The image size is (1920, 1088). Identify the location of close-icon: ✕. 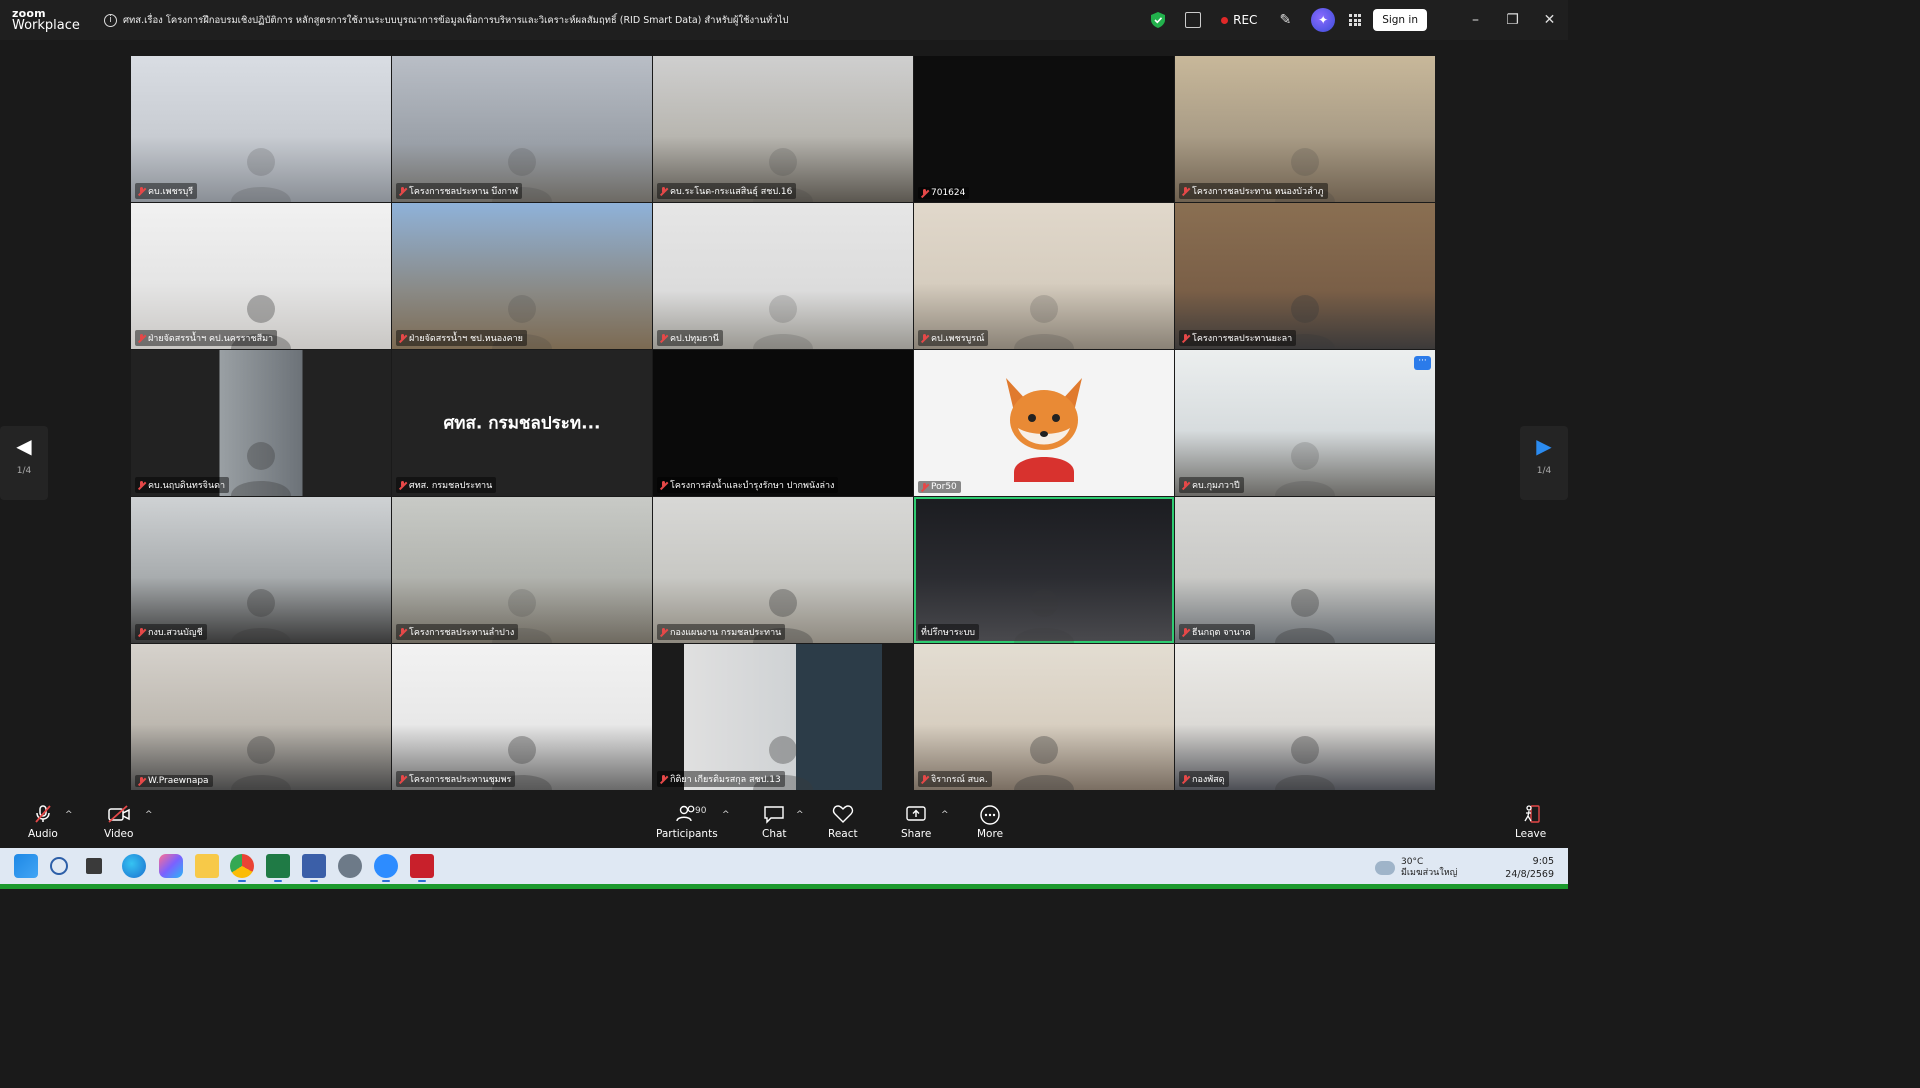
(1549, 20).